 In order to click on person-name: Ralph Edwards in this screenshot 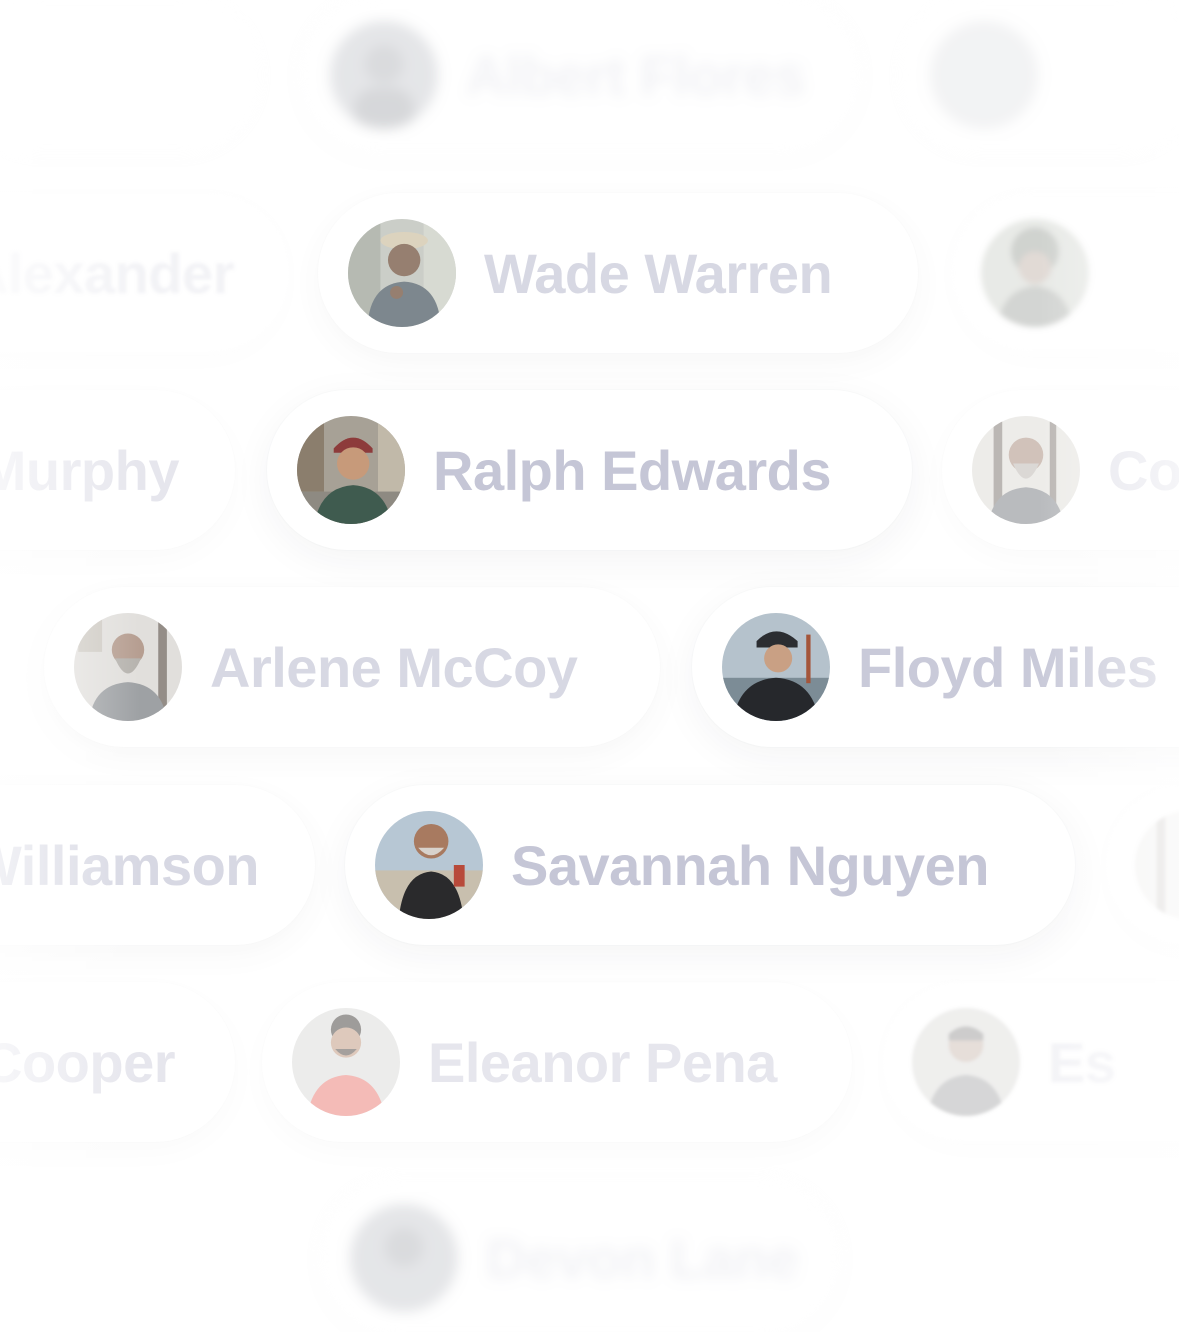, I will do `click(632, 470)`.